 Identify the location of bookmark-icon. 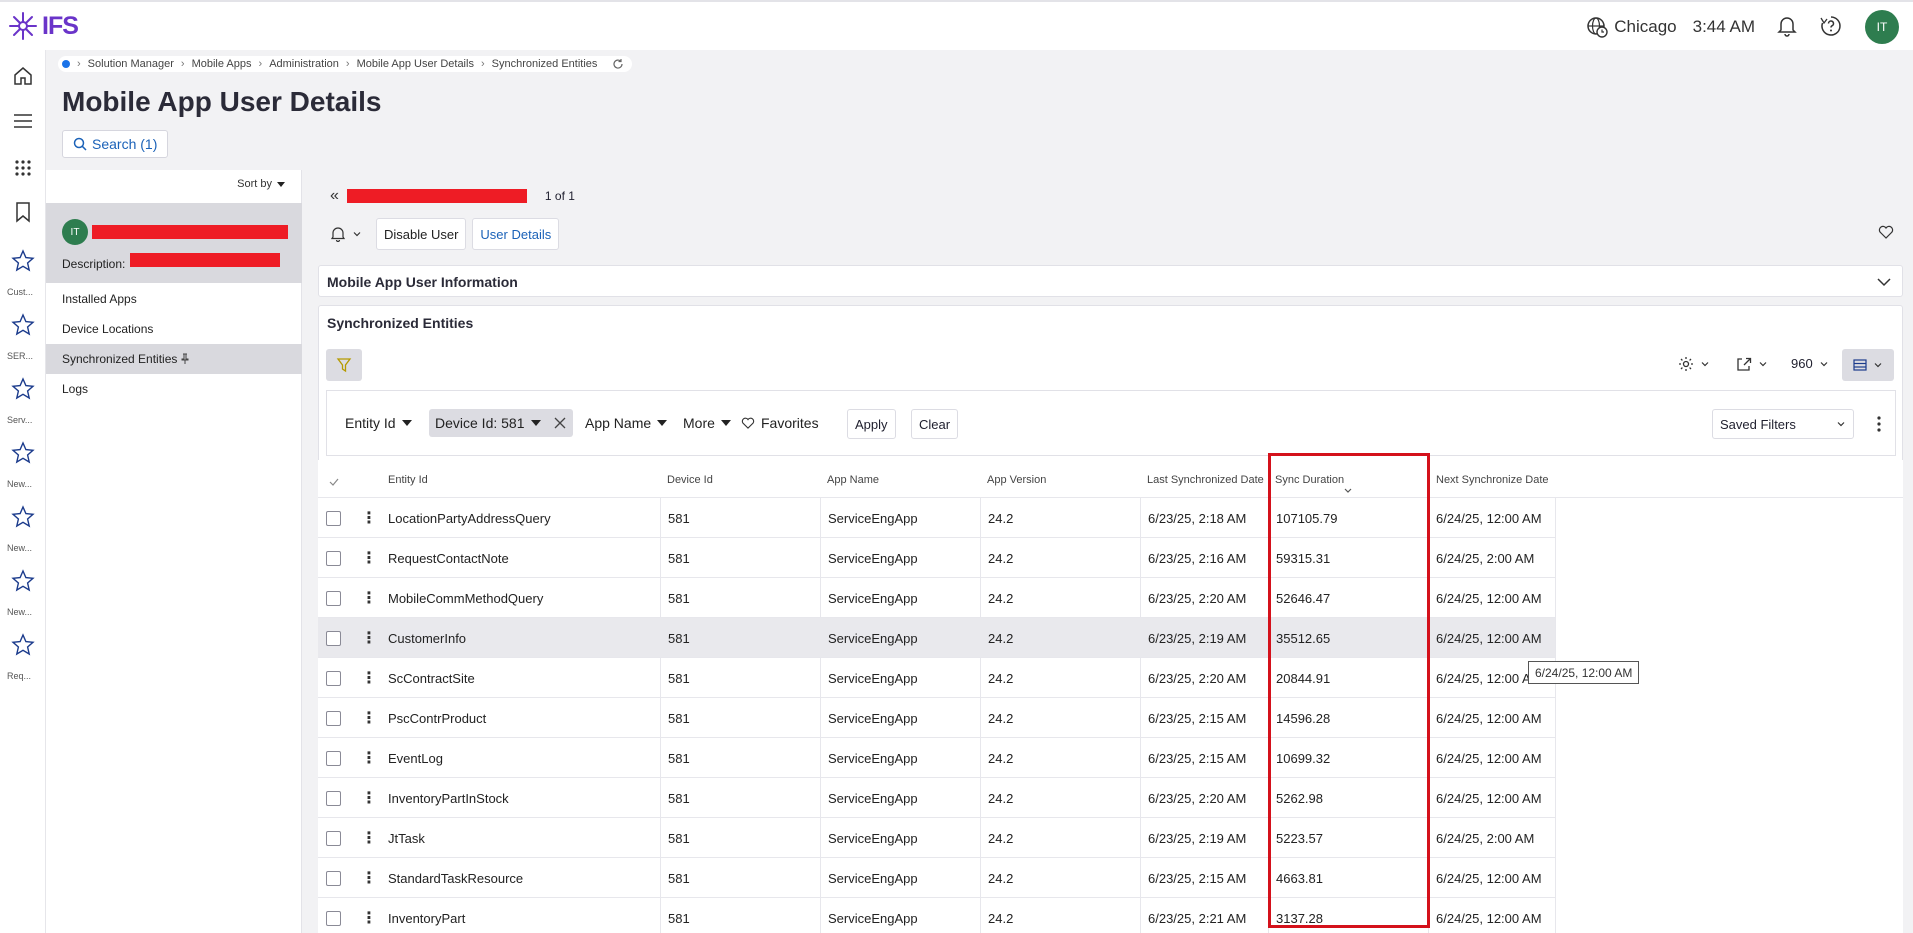
(23, 212).